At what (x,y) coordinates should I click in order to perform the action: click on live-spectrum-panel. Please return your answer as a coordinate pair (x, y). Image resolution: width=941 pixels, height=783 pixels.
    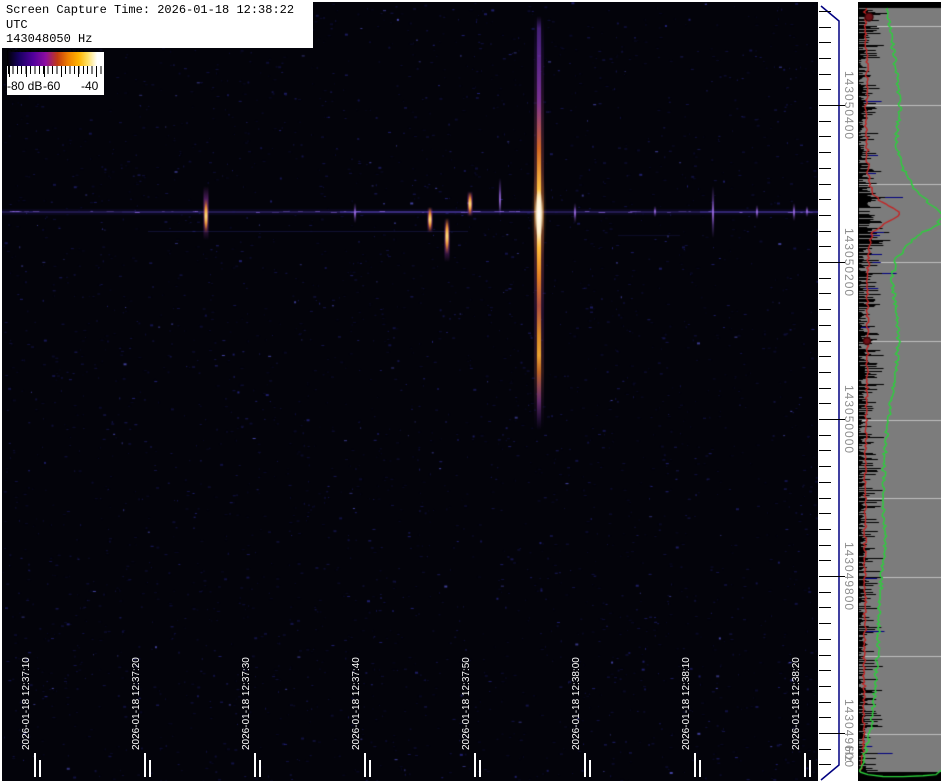
    Looking at the image, I should click on (899, 391).